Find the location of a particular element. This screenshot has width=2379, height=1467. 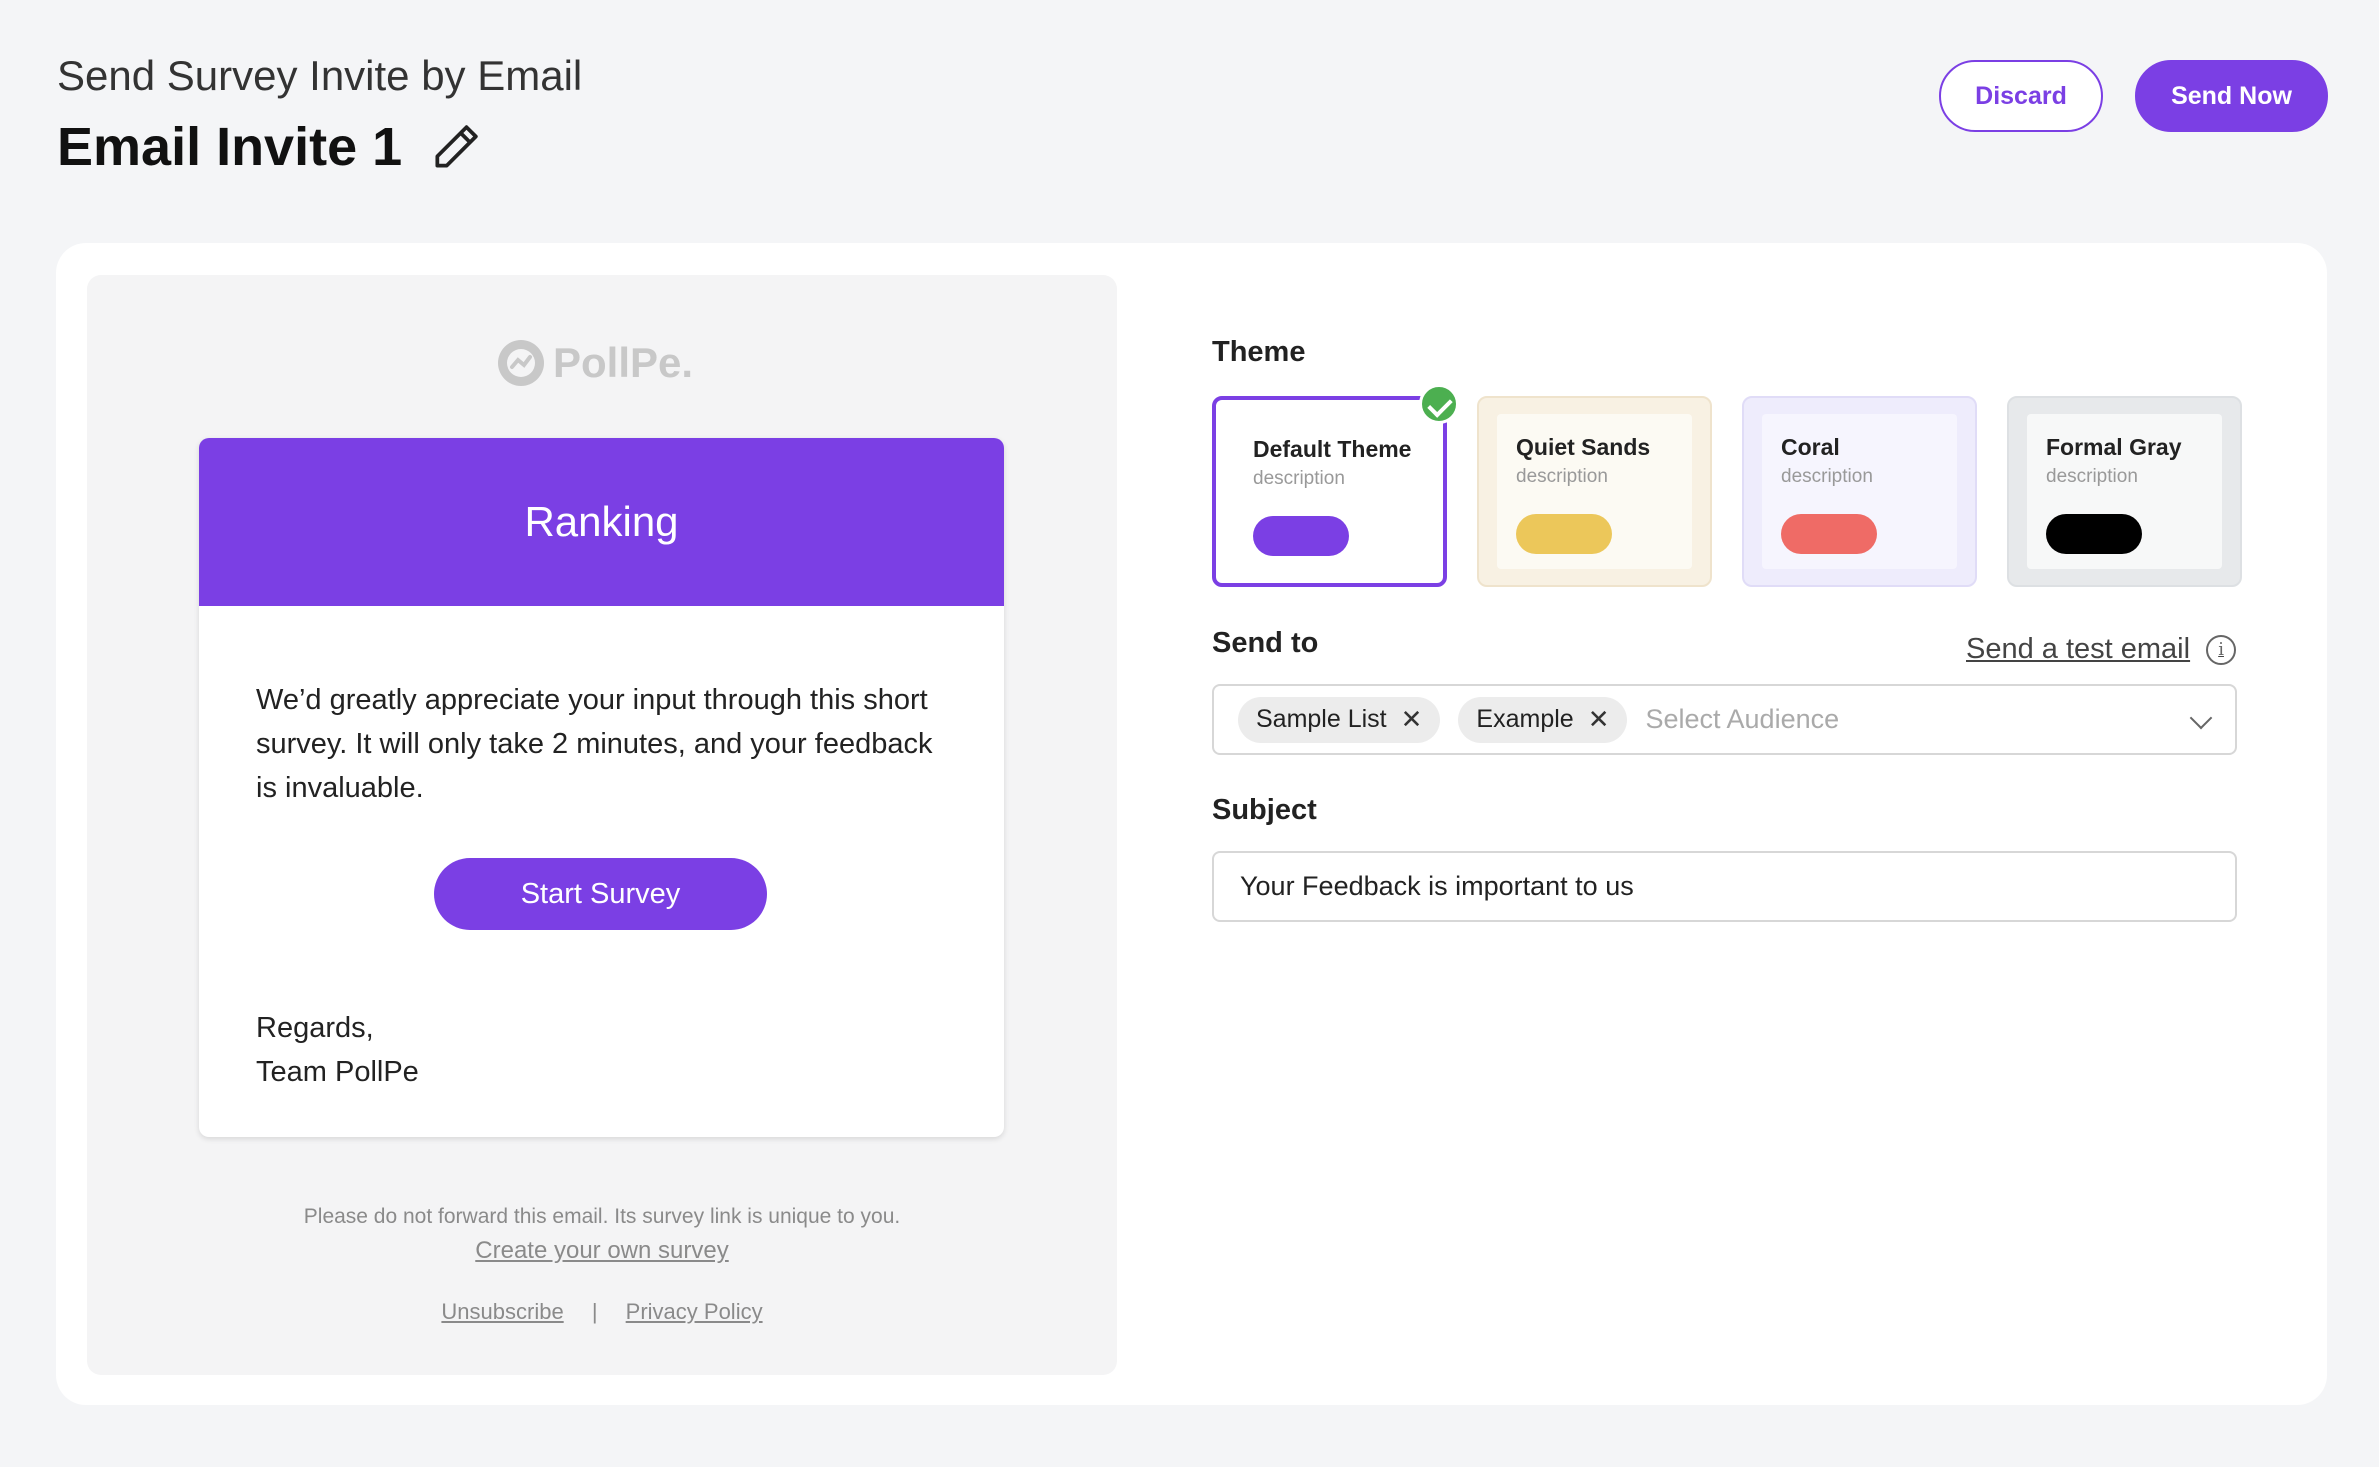

email-signature: Regards, Team PollPe is located at coordinates (337, 1050).